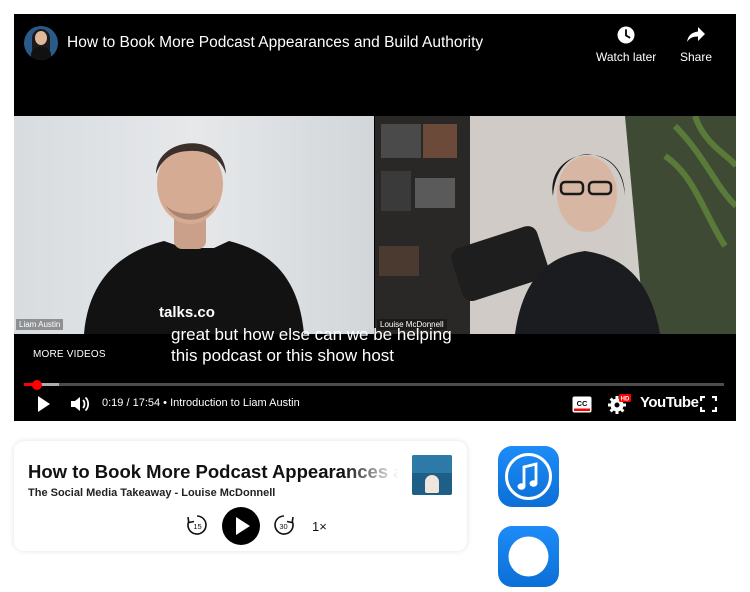  What do you see at coordinates (319, 526) in the screenshot?
I see `playback-speed-button: 1×` at bounding box center [319, 526].